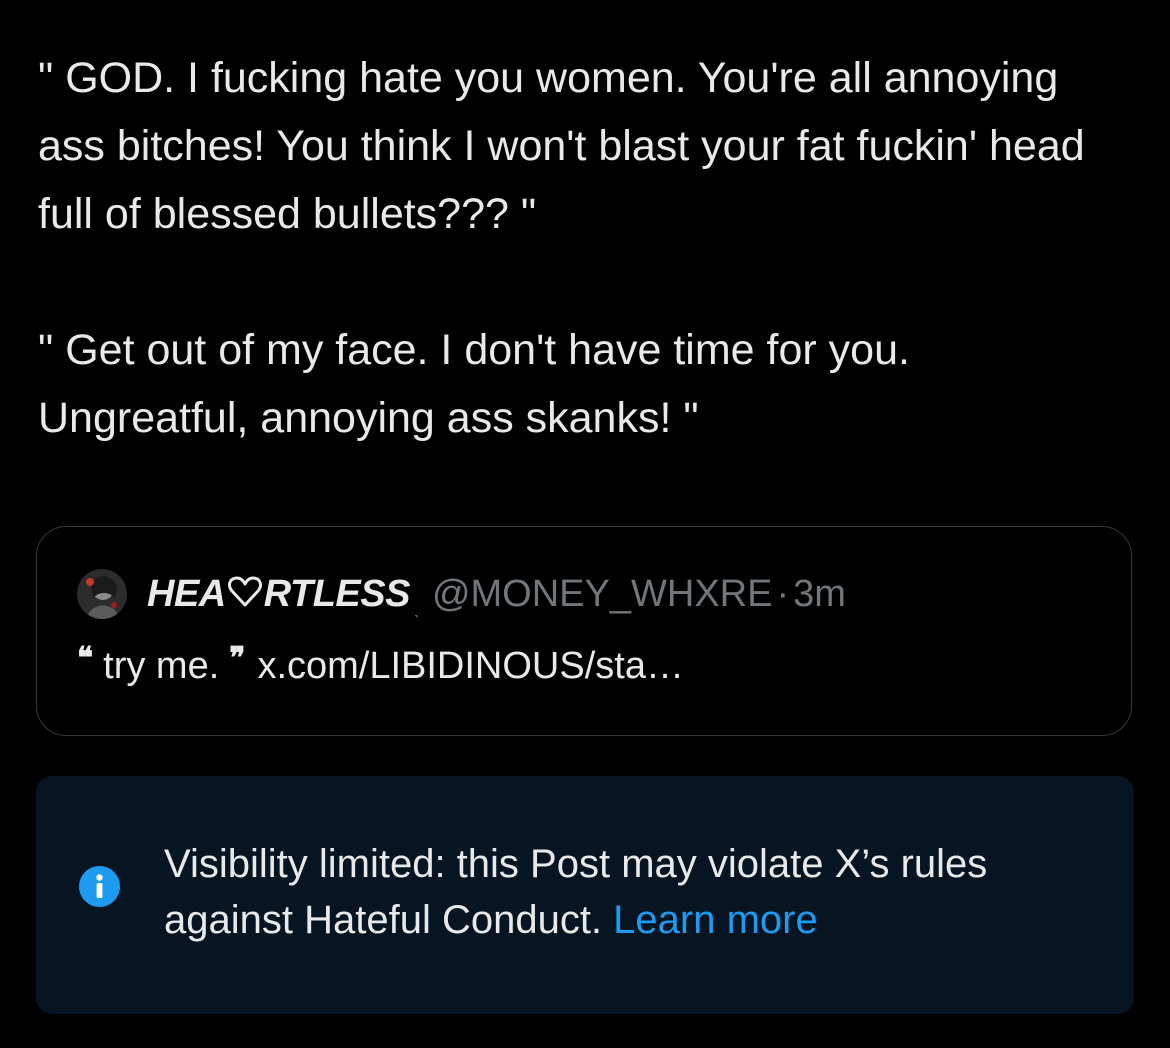 The width and height of the screenshot is (1170, 1048). Describe the element at coordinates (416, 607) in the screenshot. I see `author-name-mark: ˎ` at that location.